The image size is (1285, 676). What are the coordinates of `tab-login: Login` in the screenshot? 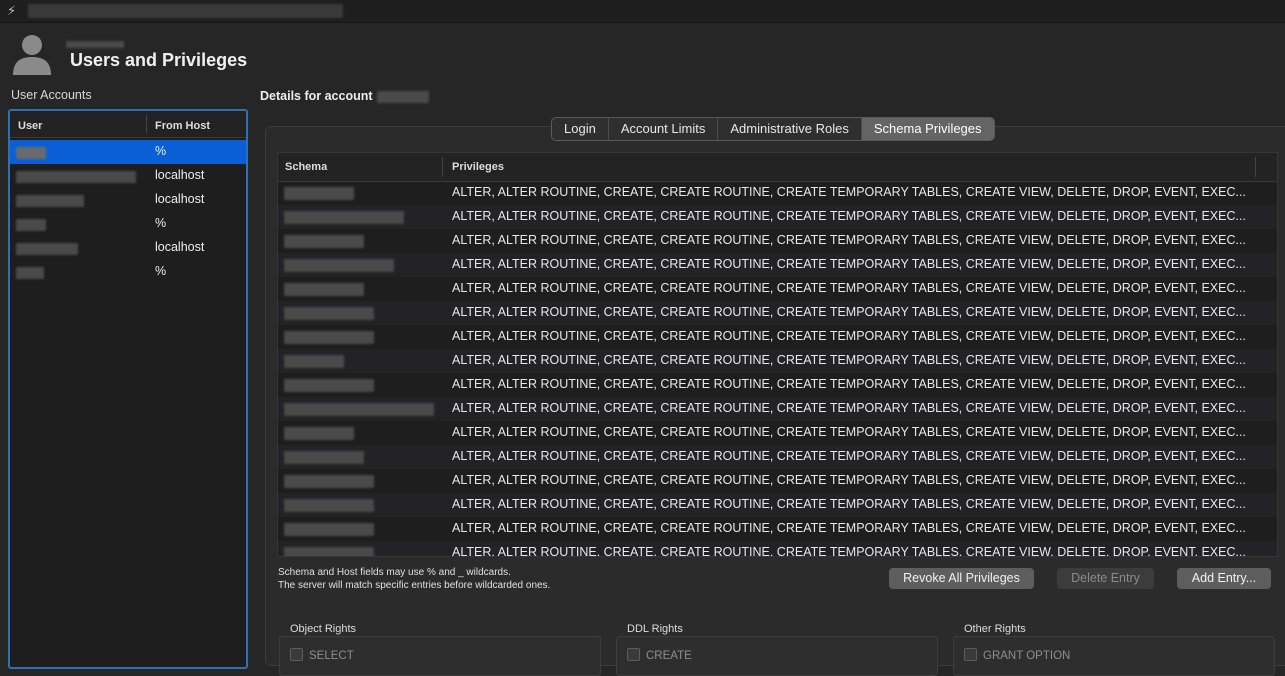 It's located at (580, 129).